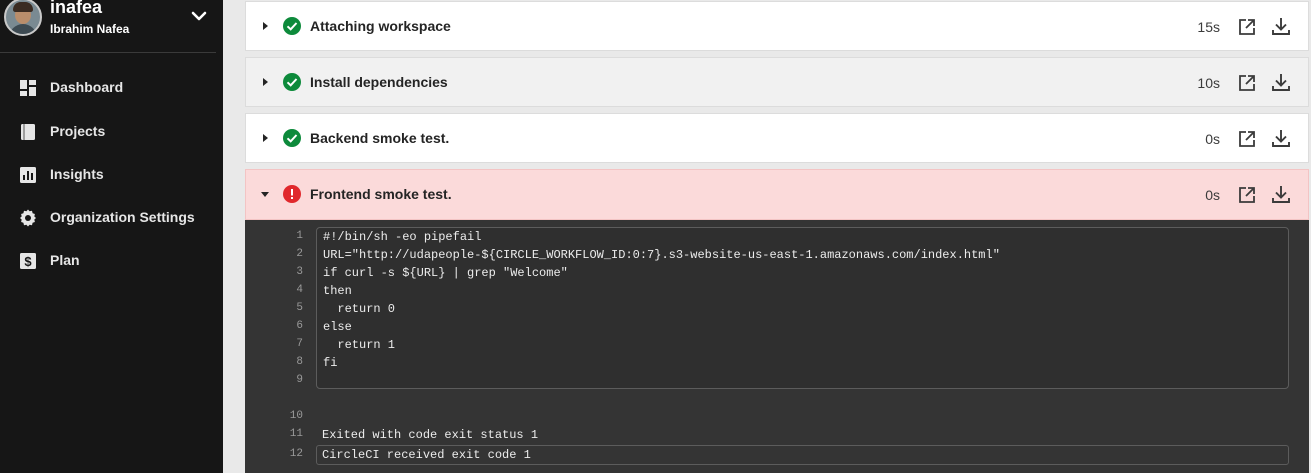 This screenshot has height=473, width=1311. What do you see at coordinates (777, 381) in the screenshot?
I see `terminal-line: 9` at bounding box center [777, 381].